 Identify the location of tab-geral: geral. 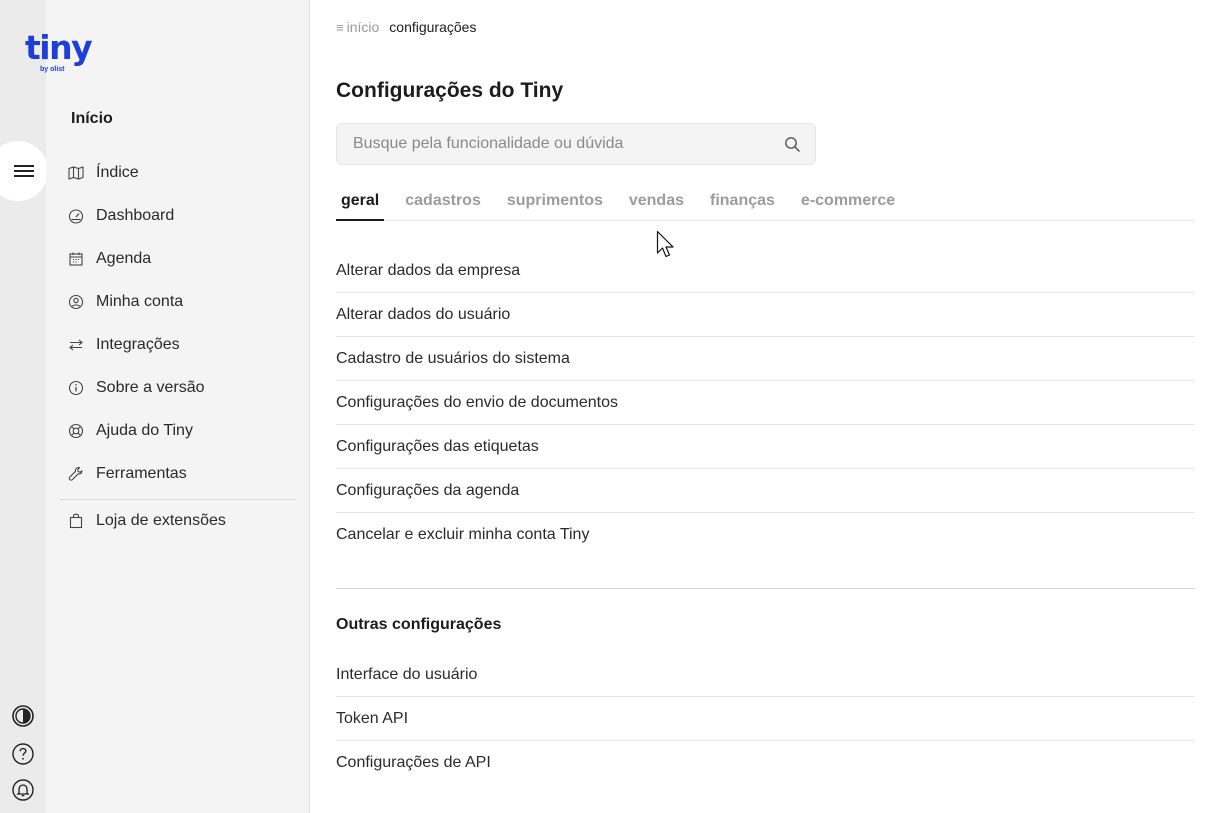
(360, 204).